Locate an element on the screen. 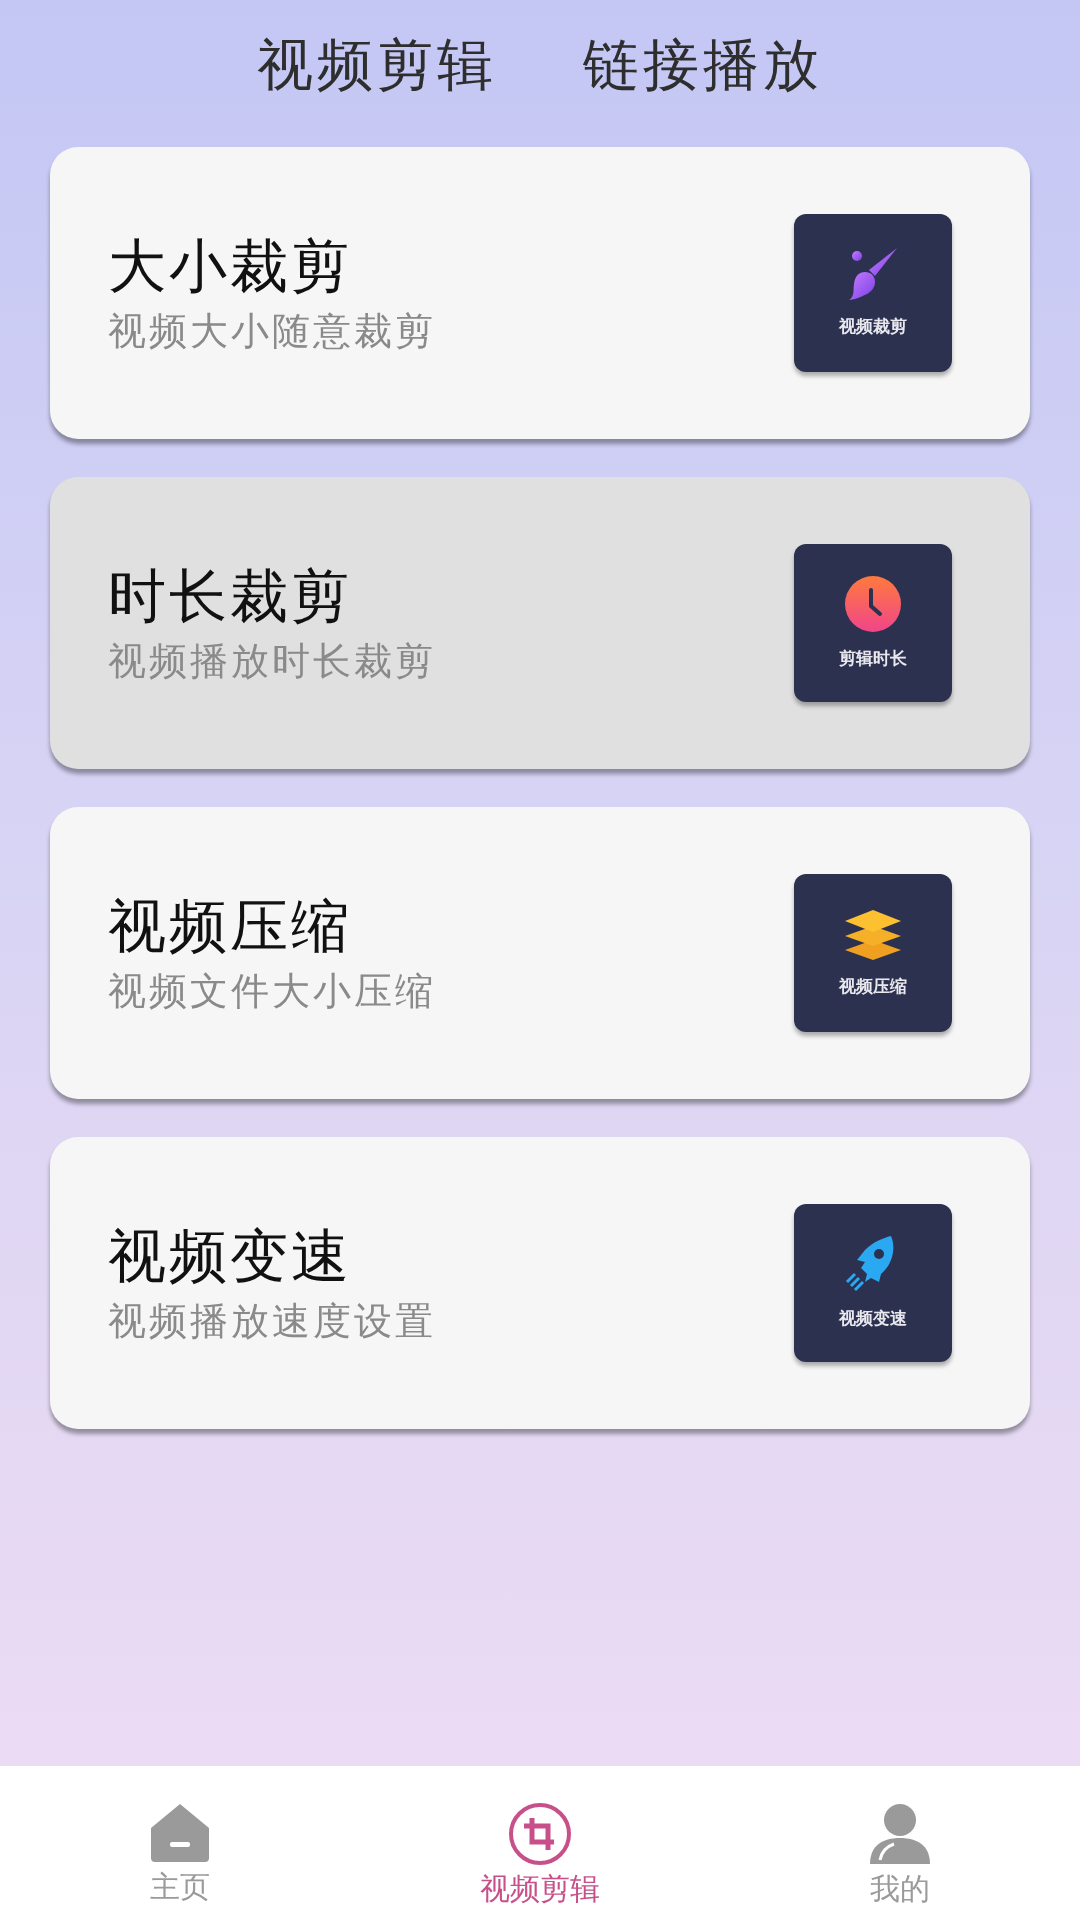 The image size is (1080, 1920). card-title: 大小裁剪 is located at coordinates (230, 266).